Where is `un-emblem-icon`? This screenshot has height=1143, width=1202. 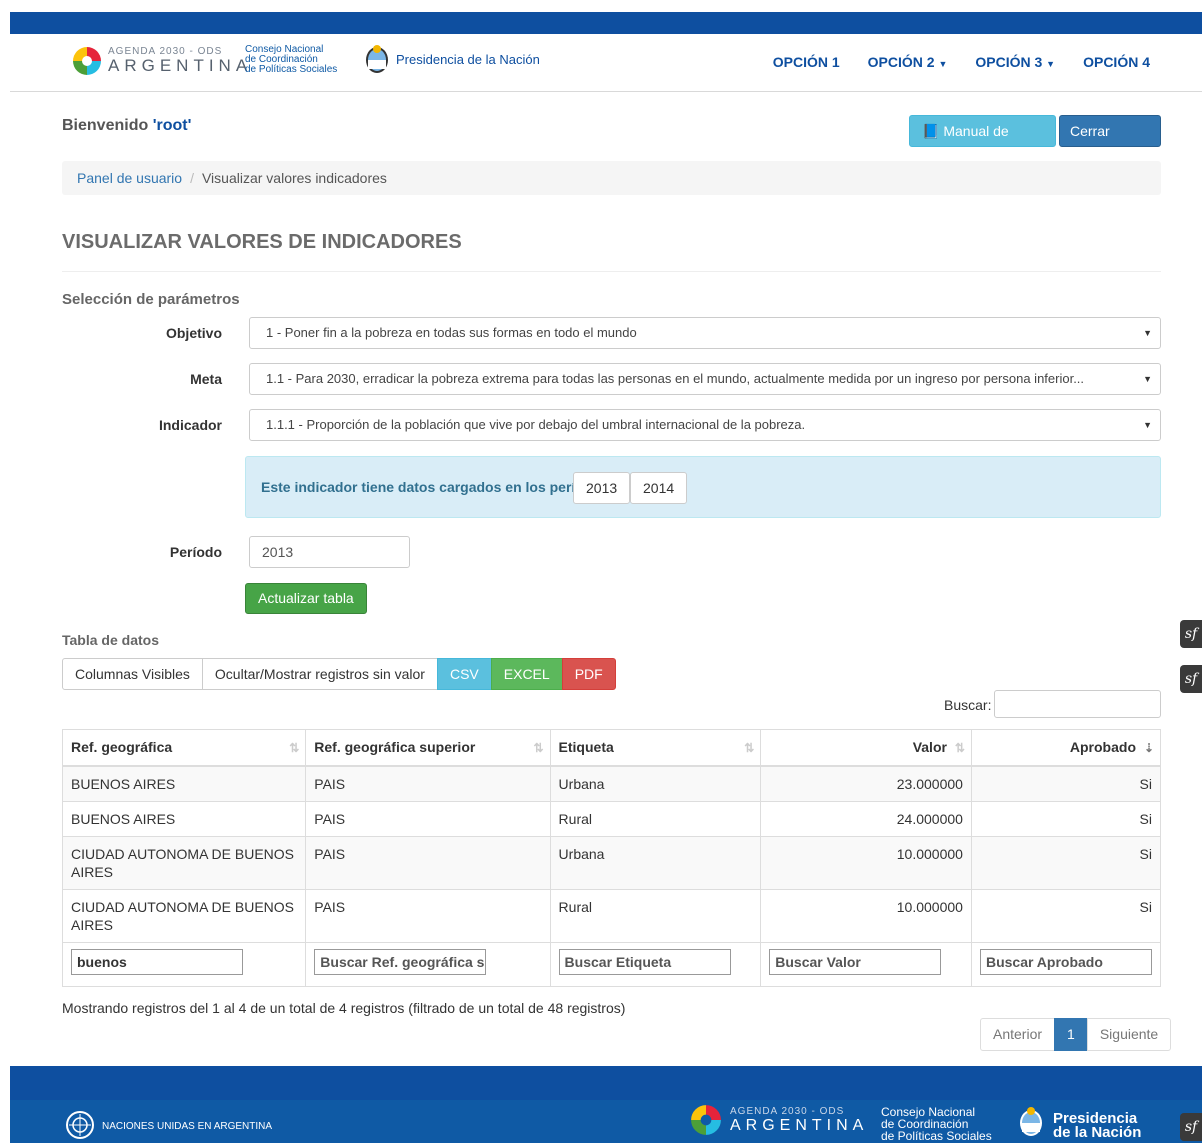
un-emblem-icon is located at coordinates (80, 1125).